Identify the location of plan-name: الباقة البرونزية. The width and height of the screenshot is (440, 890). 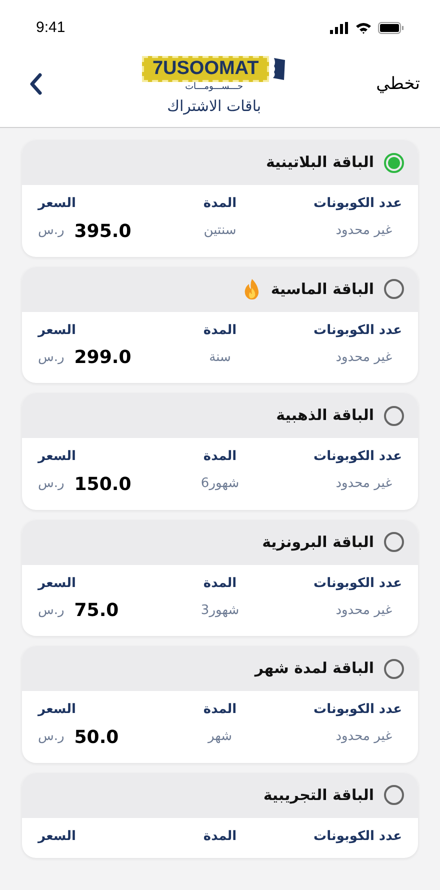
(318, 542).